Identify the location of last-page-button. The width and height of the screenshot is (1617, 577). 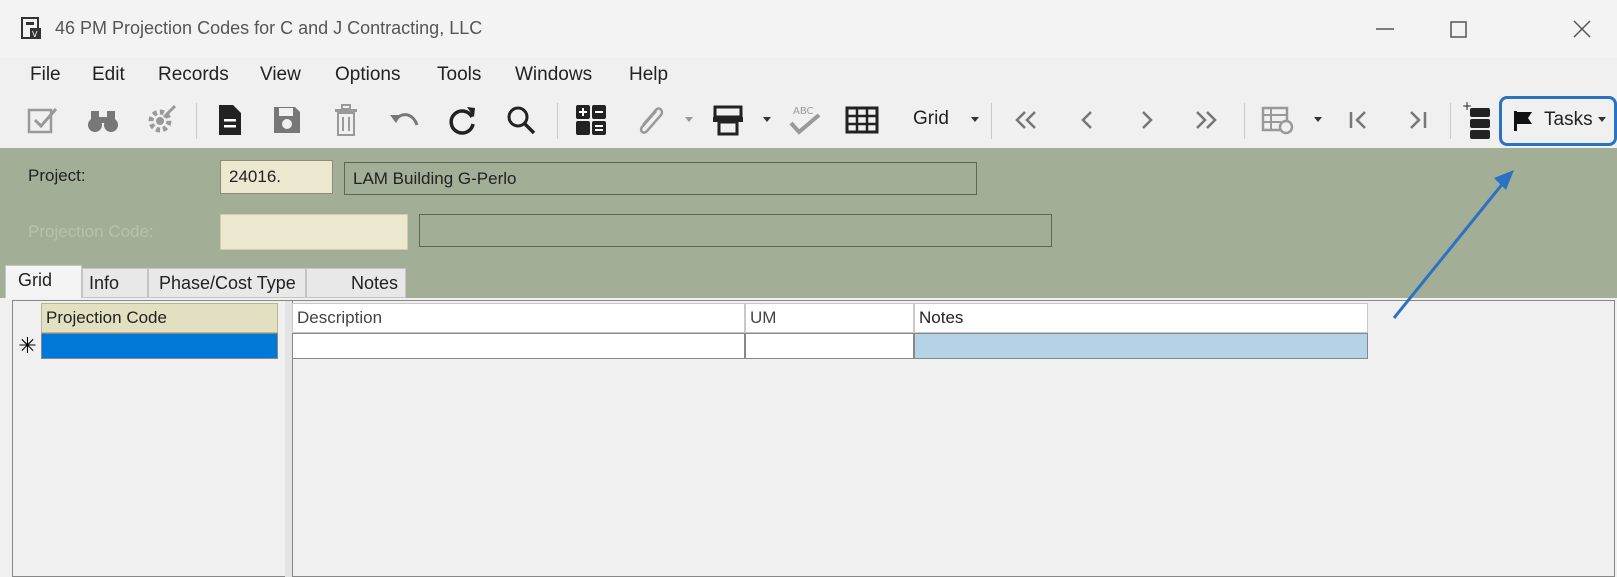
(1418, 120).